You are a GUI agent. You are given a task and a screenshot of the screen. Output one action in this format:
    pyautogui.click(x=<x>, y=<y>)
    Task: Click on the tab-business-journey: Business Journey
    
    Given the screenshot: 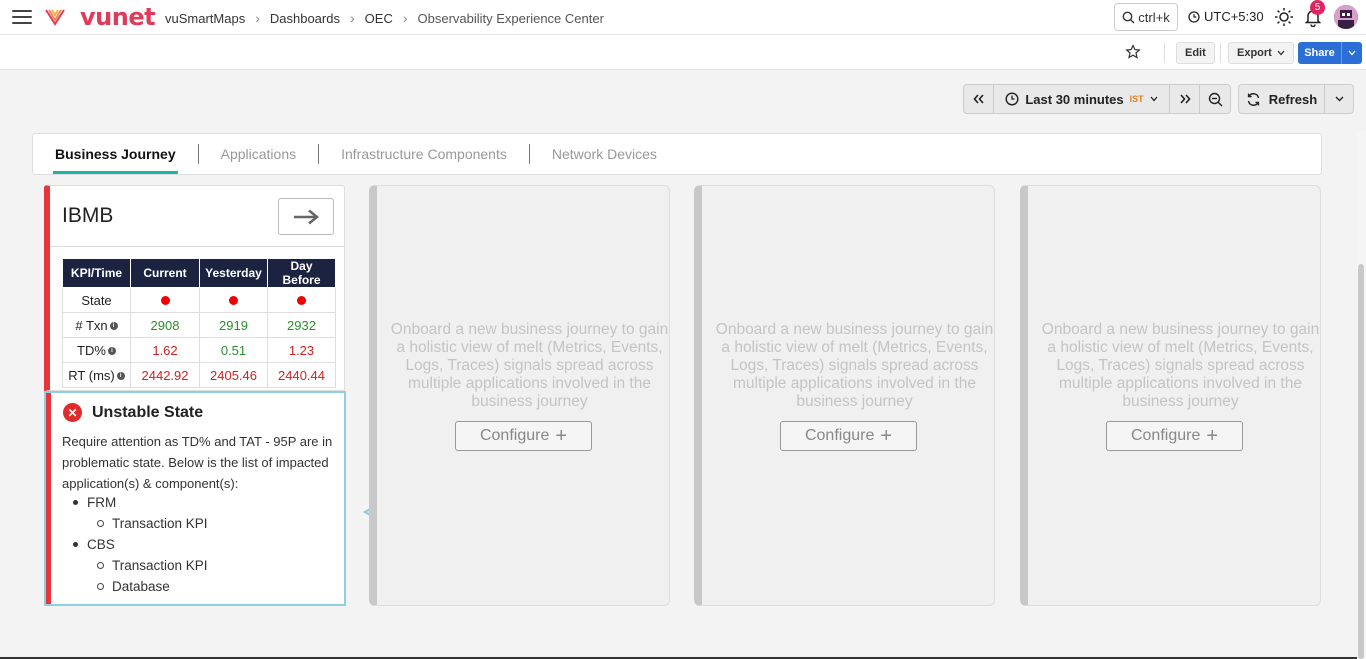 What is the action you would take?
    pyautogui.click(x=115, y=154)
    